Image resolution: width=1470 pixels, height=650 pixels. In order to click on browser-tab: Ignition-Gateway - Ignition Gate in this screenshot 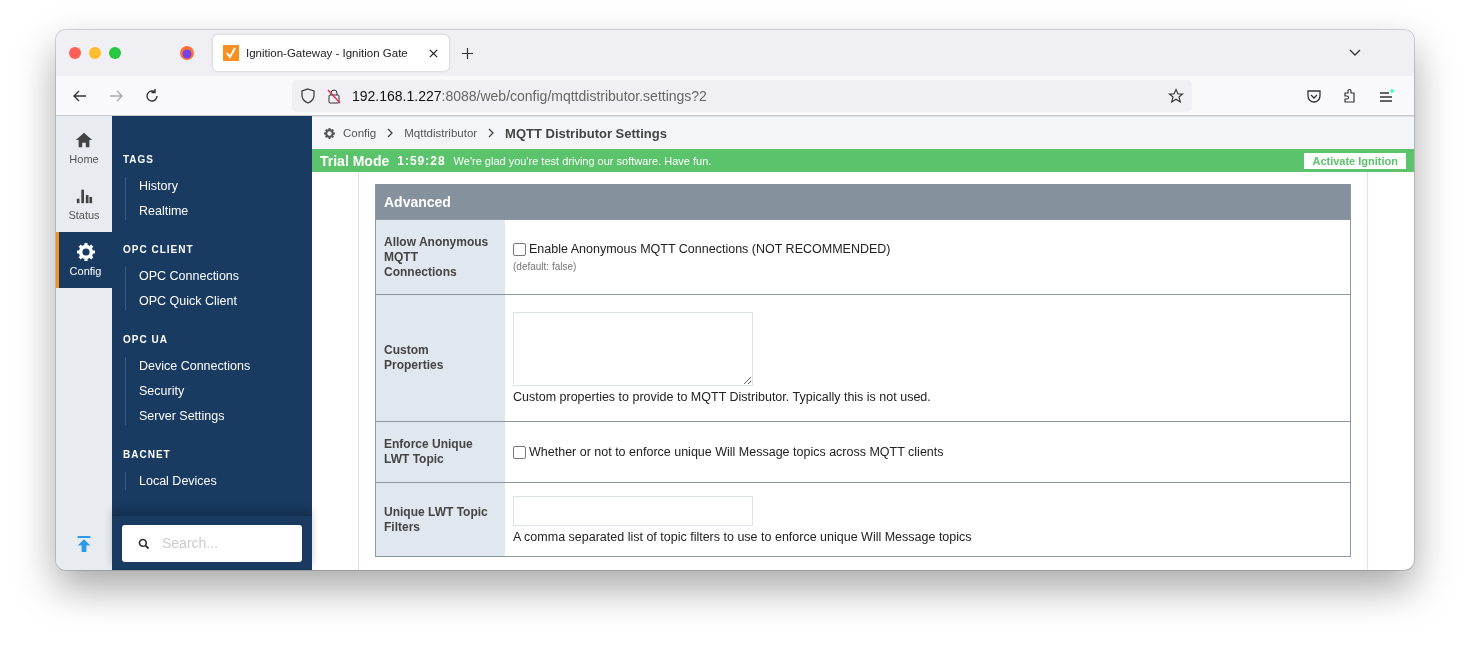, I will do `click(331, 53)`.